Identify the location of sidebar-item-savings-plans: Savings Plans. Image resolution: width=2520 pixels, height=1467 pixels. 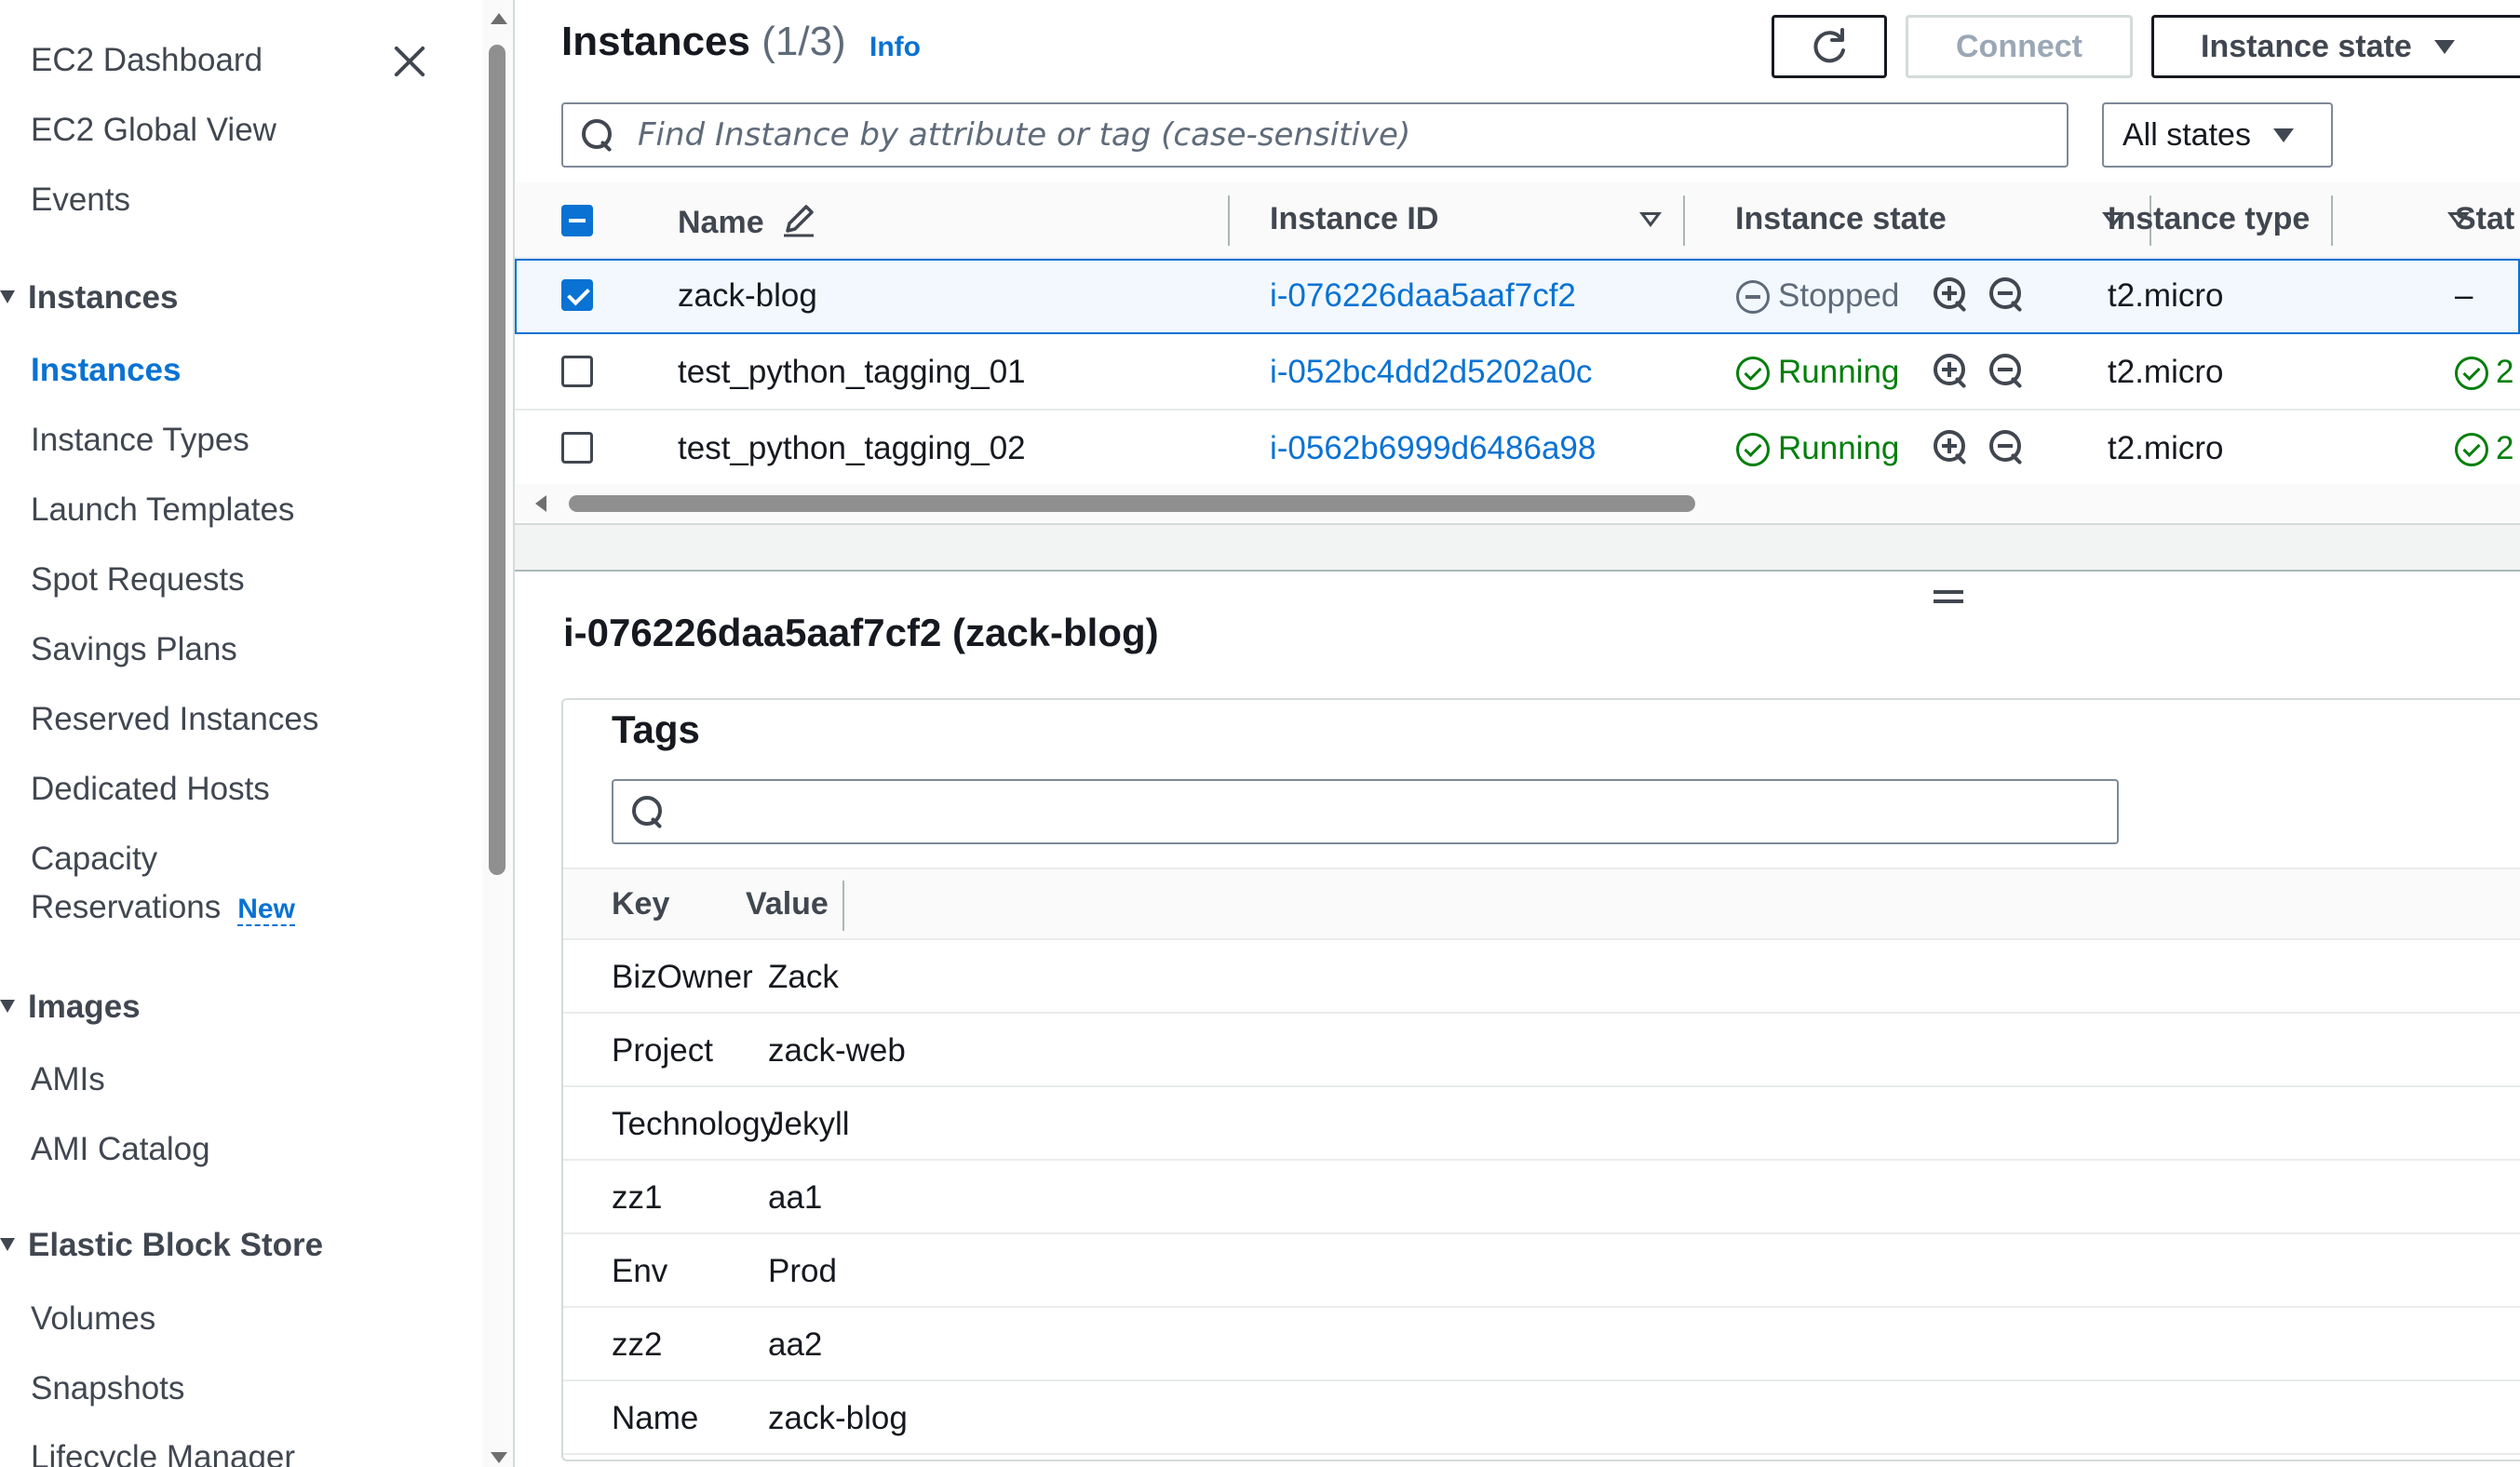
(134, 649).